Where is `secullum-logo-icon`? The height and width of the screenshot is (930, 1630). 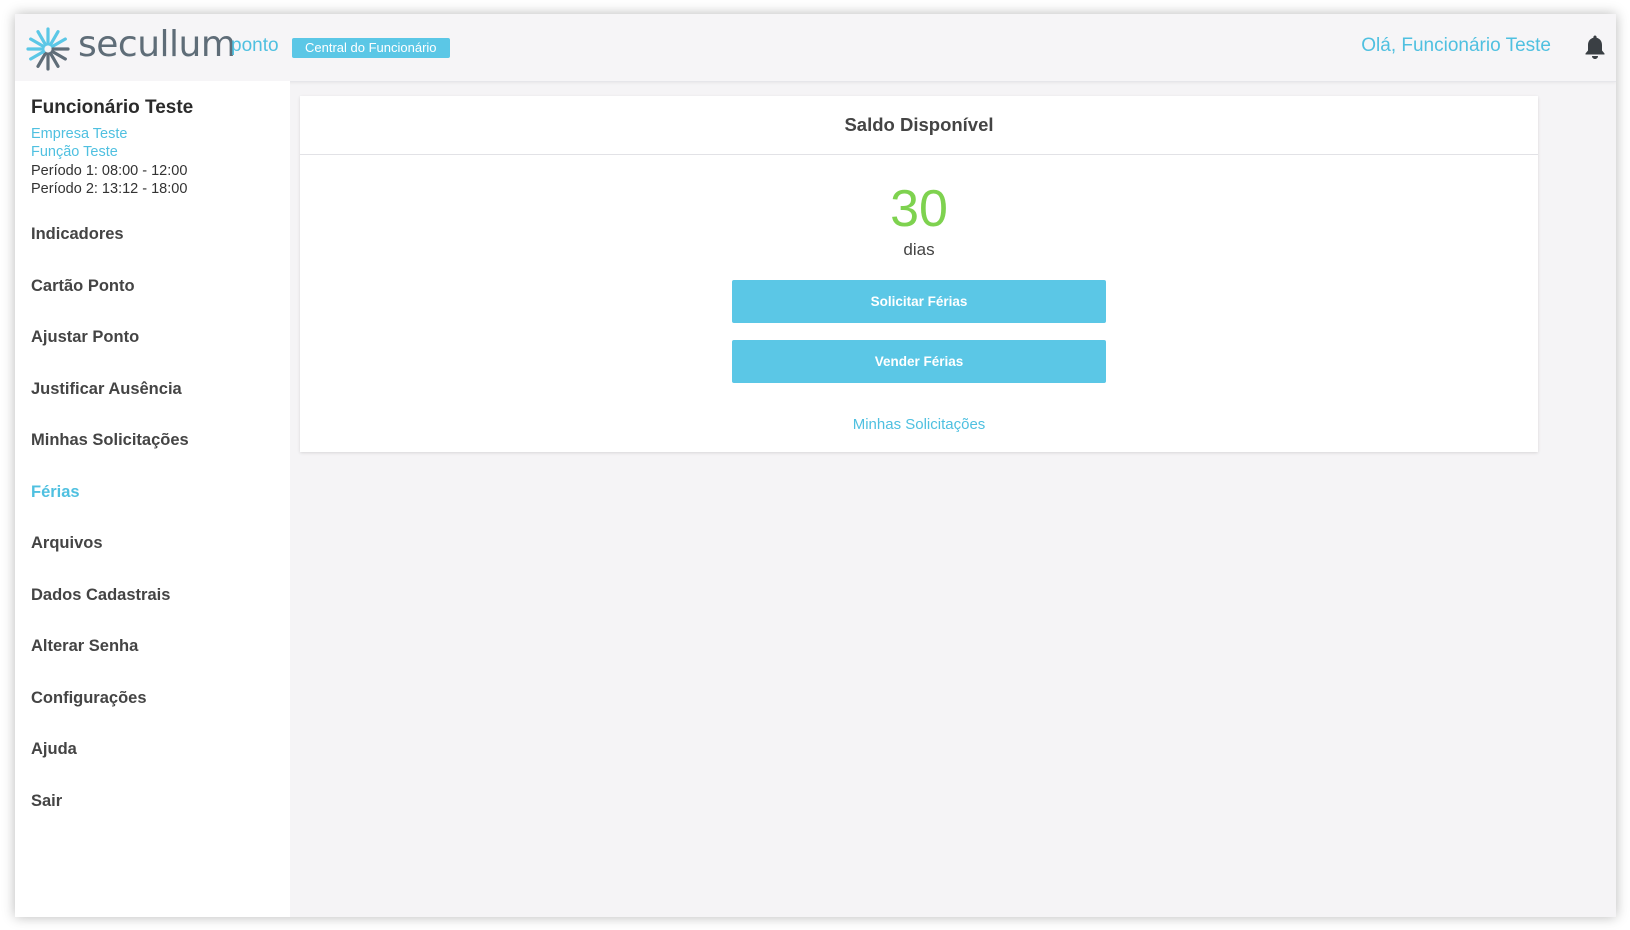
secullum-logo-icon is located at coordinates (48, 49).